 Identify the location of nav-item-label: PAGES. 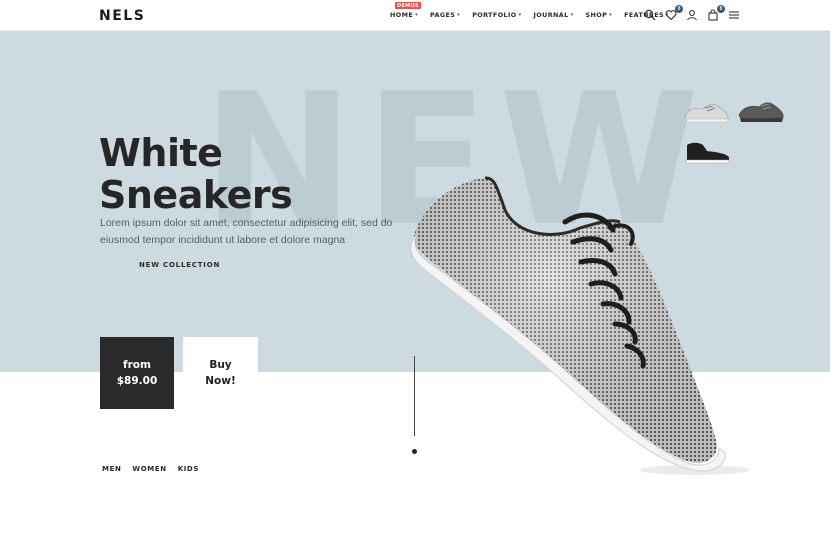
(443, 15).